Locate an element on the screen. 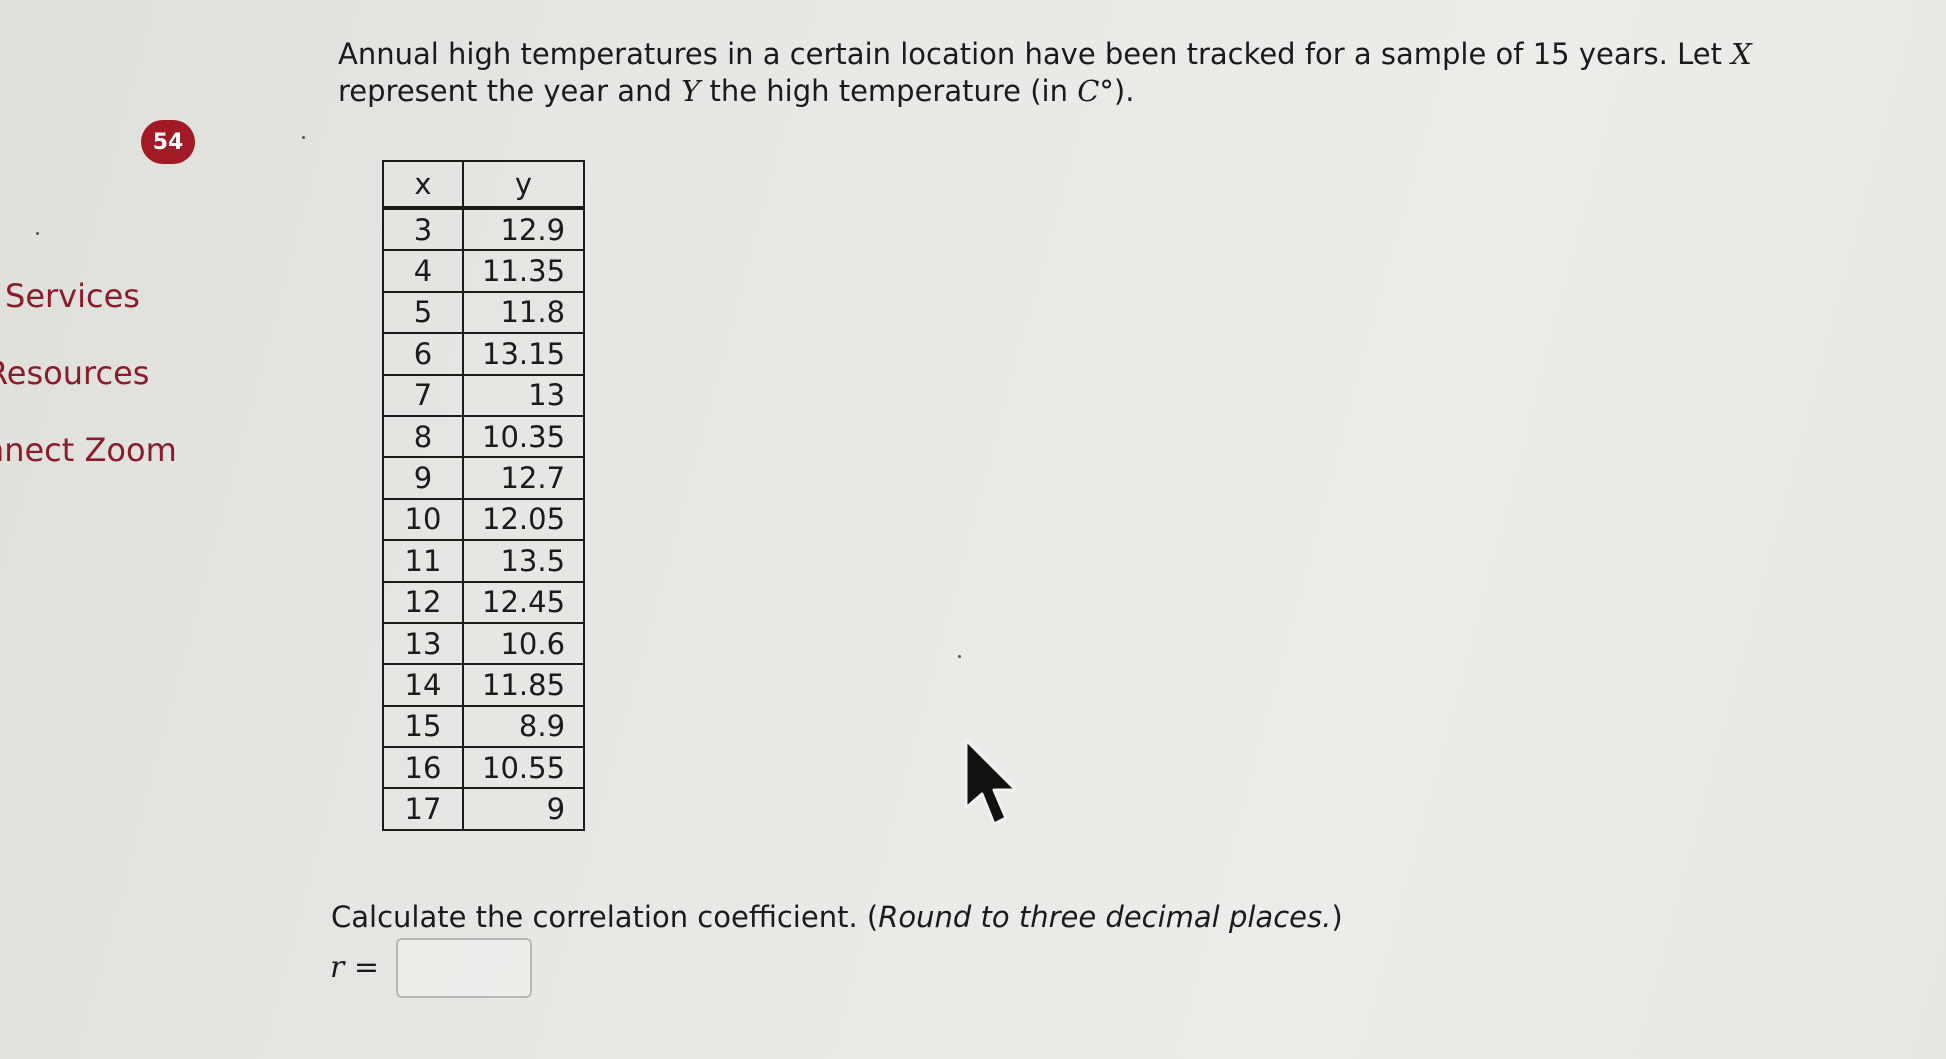 This screenshot has height=1059, width=1946. table-row: 14 11.85 is located at coordinates (484, 685).